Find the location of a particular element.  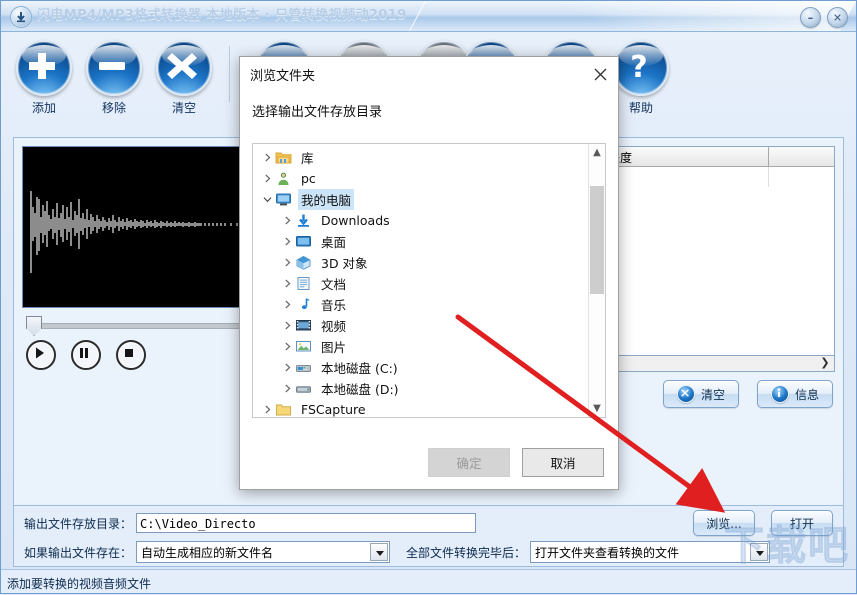

window-title: 闪电MP4/MP3格式转换器 本地版本 · 只管转换视频动2019 is located at coordinates (222, 15).